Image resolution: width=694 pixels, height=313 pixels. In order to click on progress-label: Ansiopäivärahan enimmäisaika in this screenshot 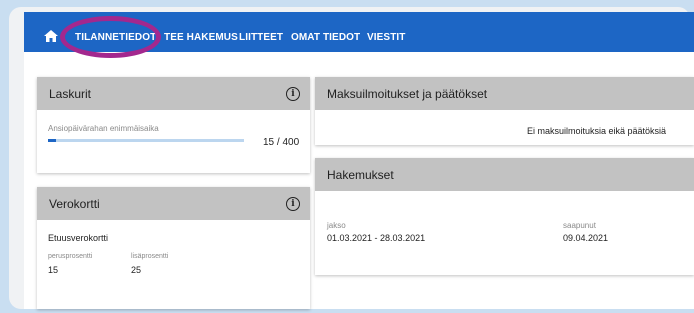, I will do `click(103, 128)`.